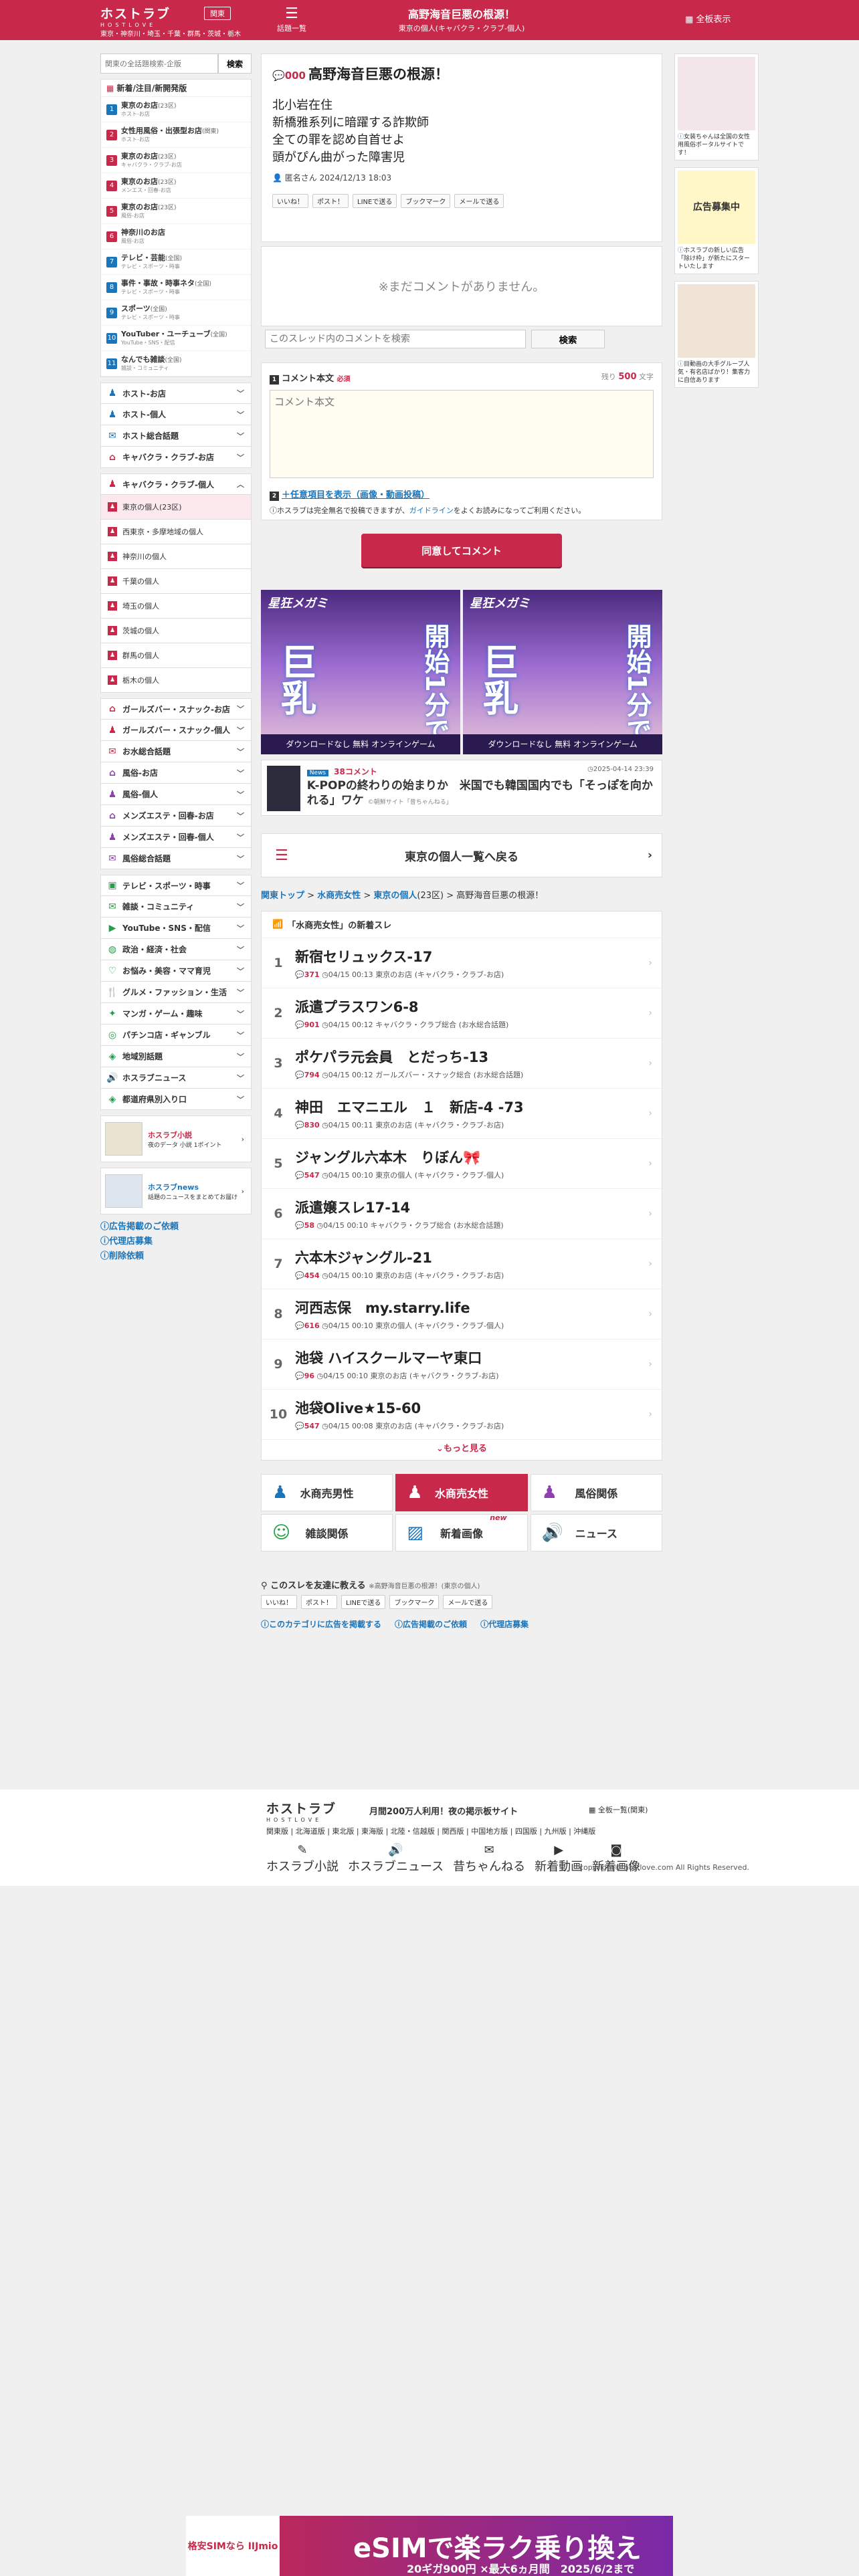 This screenshot has width=859, height=2576. I want to click on category-item: ◈ 都道府県別入り口 ﹀, so click(176, 1099).